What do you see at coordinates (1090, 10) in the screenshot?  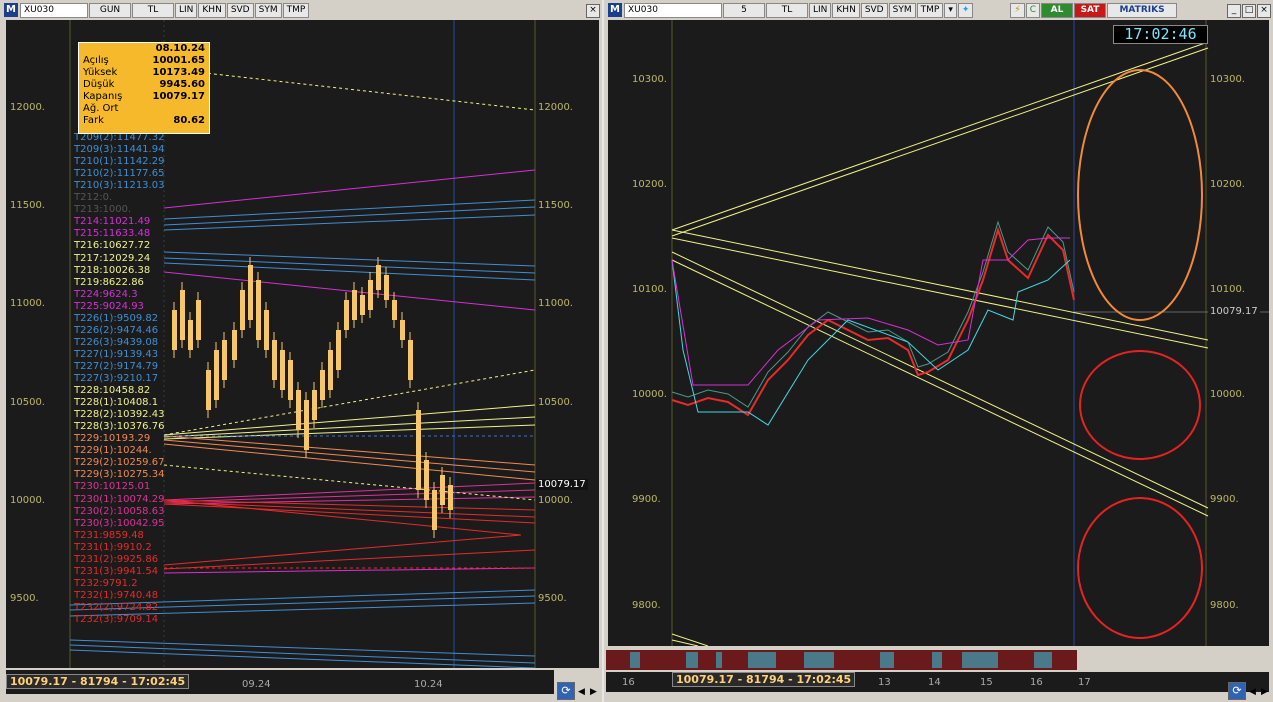 I see `sell-button: SAT` at bounding box center [1090, 10].